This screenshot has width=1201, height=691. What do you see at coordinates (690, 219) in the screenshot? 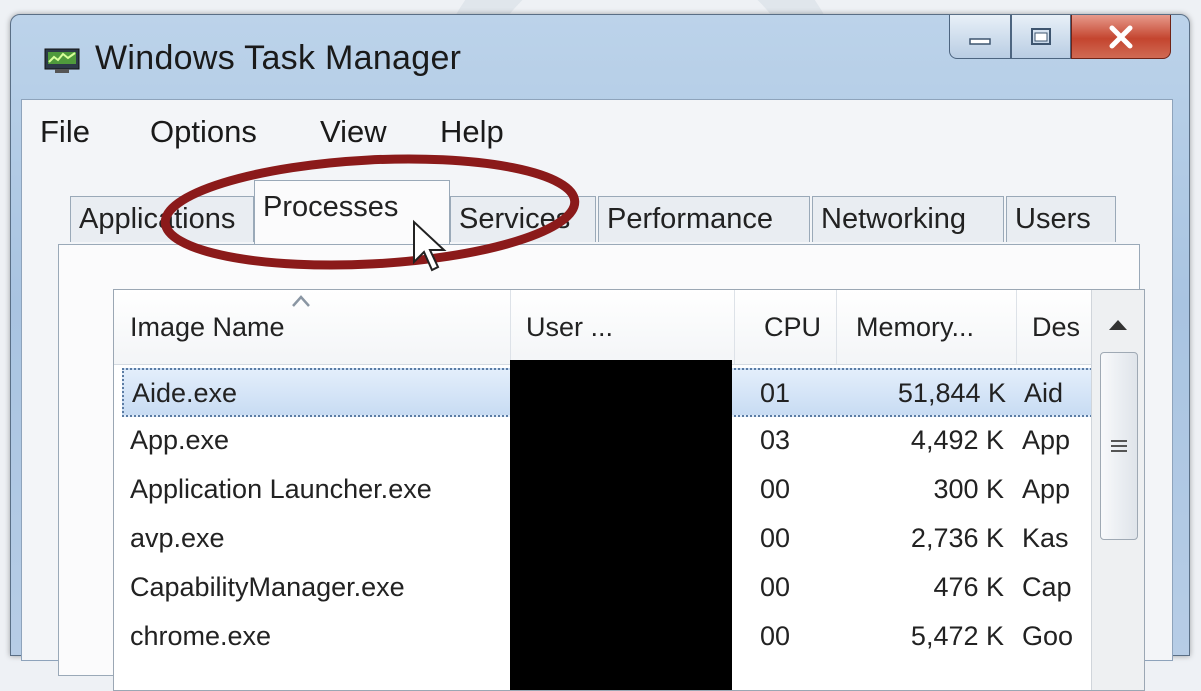
I see `tab-label: Performance` at bounding box center [690, 219].